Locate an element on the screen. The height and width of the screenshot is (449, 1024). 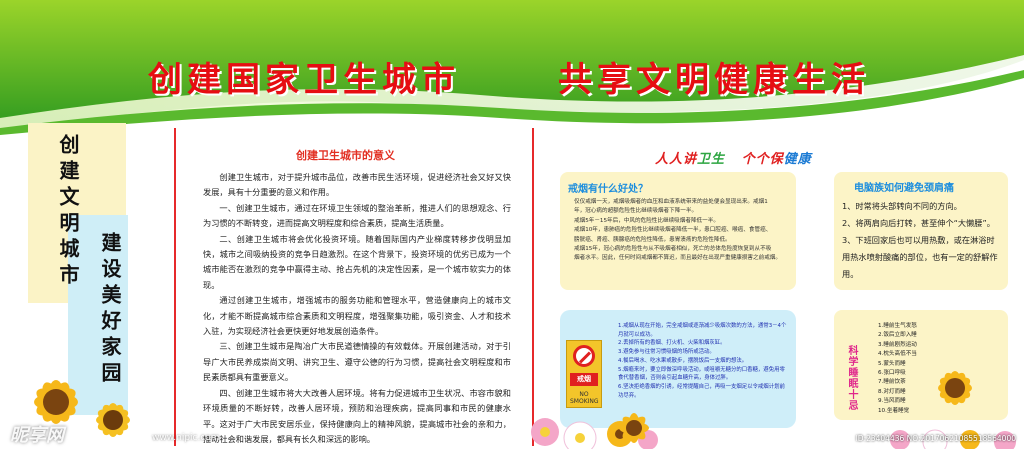
meaning-title: 创建卫生城市的意义 is located at coordinates (345, 155).